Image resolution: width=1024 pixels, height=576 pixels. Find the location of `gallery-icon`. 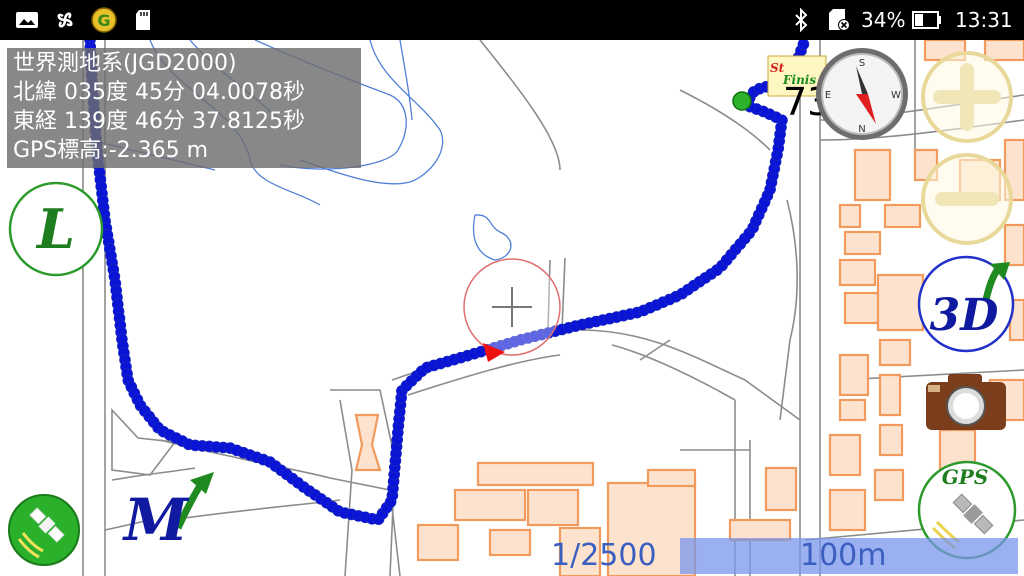

gallery-icon is located at coordinates (27, 20).